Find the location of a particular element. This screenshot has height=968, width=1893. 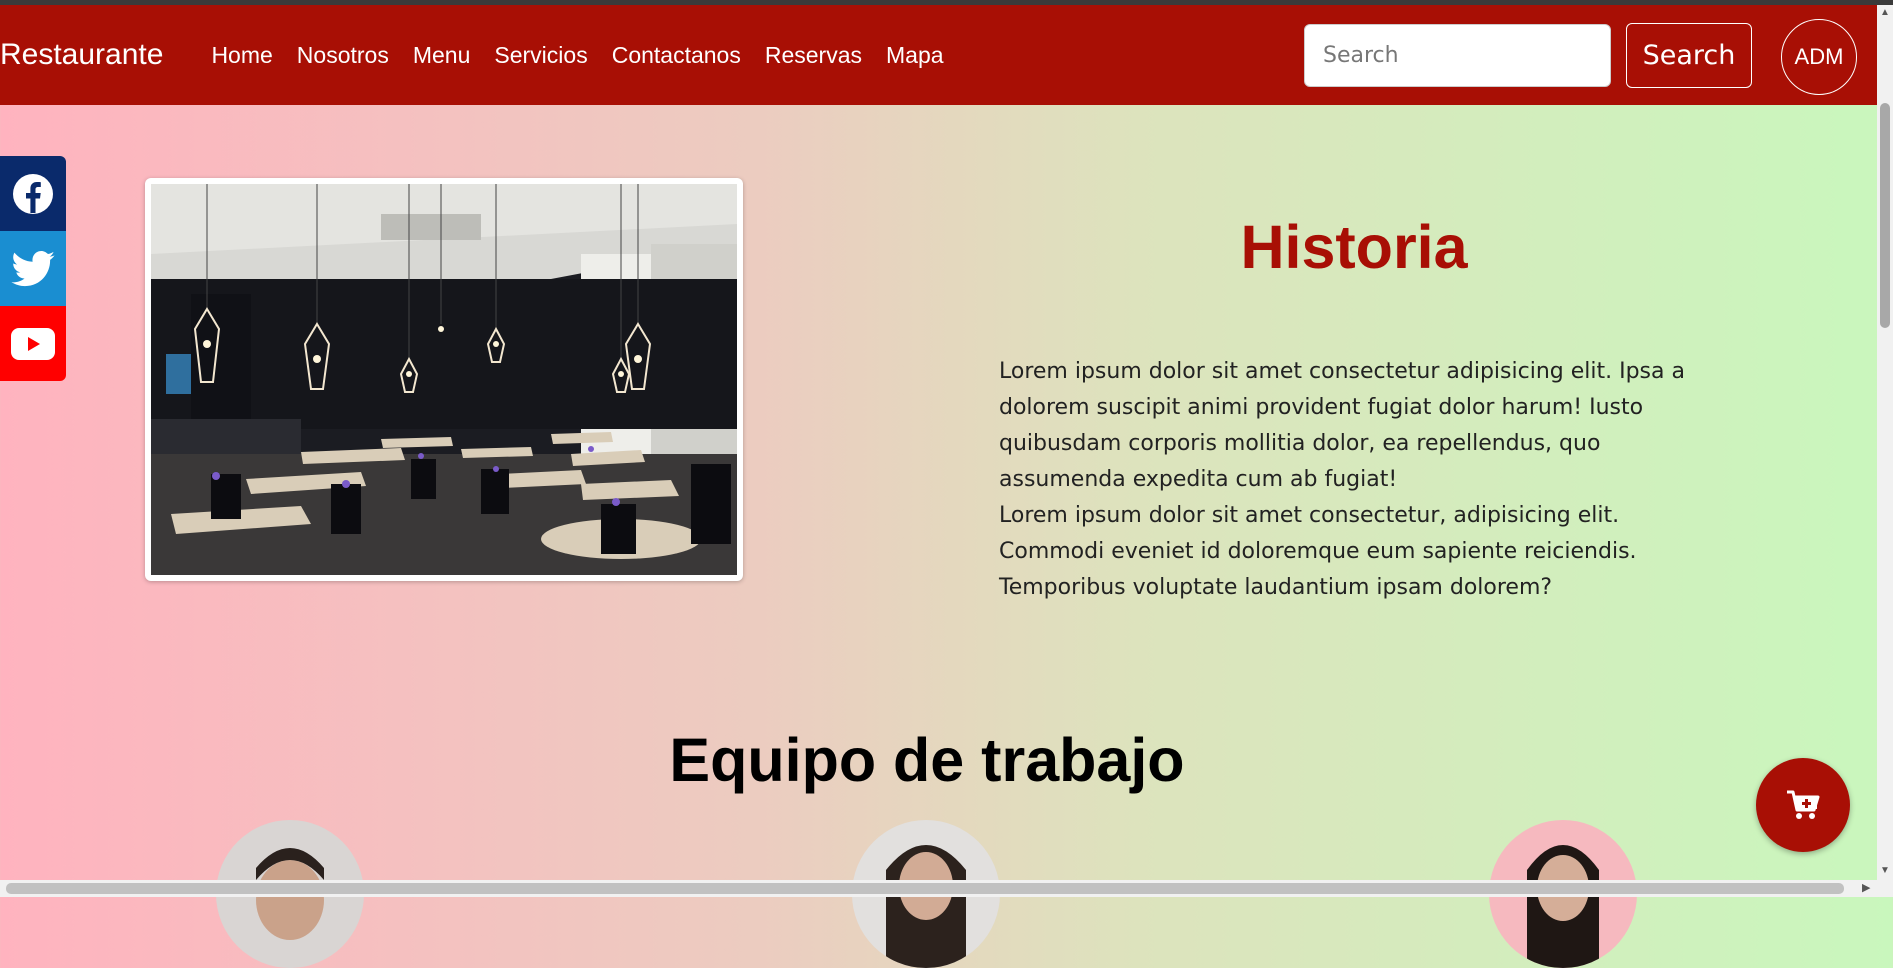

nav-link-nosotros: Nosotros is located at coordinates (343, 55).